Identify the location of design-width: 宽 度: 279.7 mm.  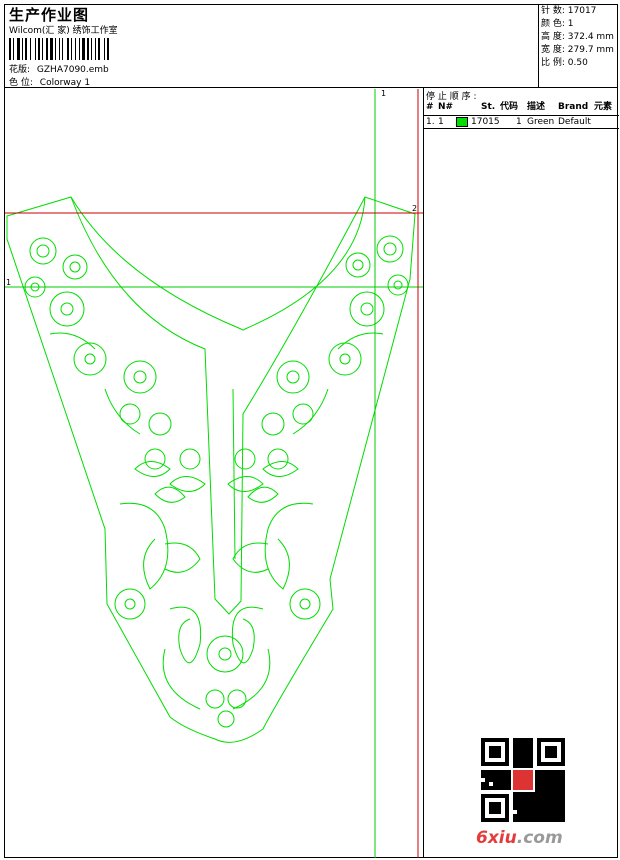
(577, 50).